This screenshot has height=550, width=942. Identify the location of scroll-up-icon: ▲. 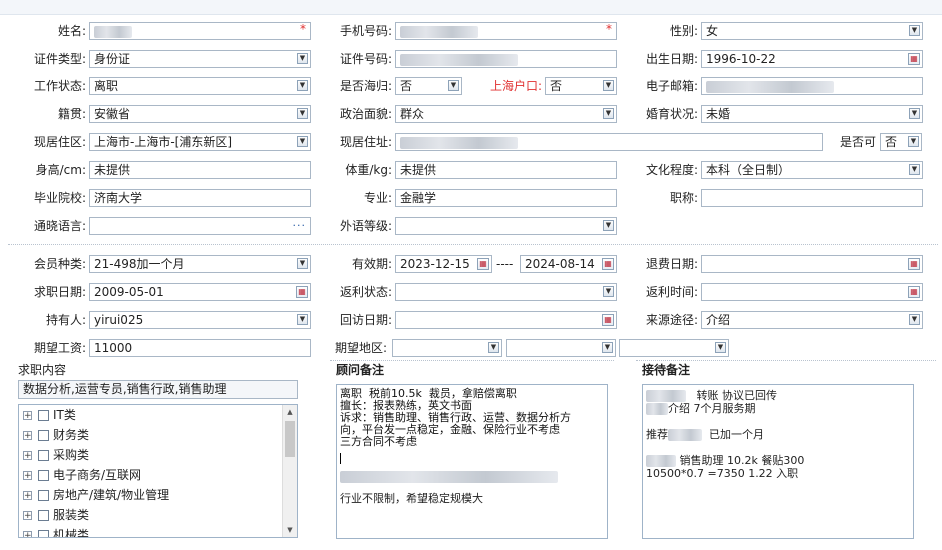
(290, 412).